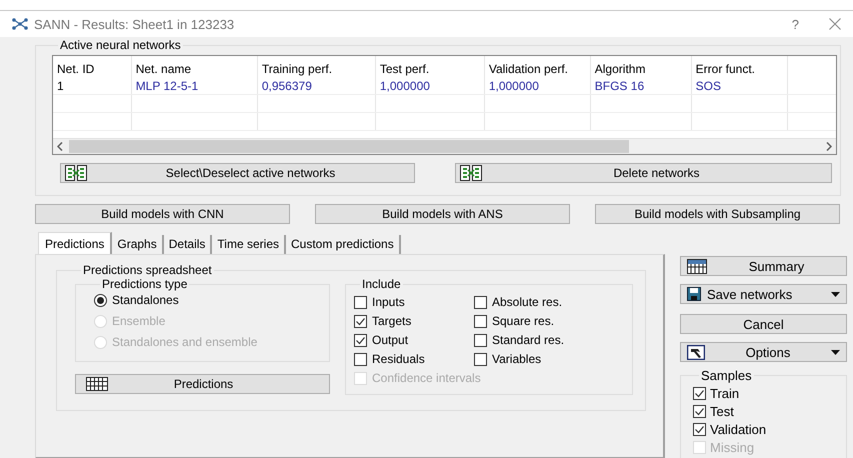 This screenshot has height=458, width=853. What do you see at coordinates (726, 375) in the screenshot?
I see `group-title: Samples` at bounding box center [726, 375].